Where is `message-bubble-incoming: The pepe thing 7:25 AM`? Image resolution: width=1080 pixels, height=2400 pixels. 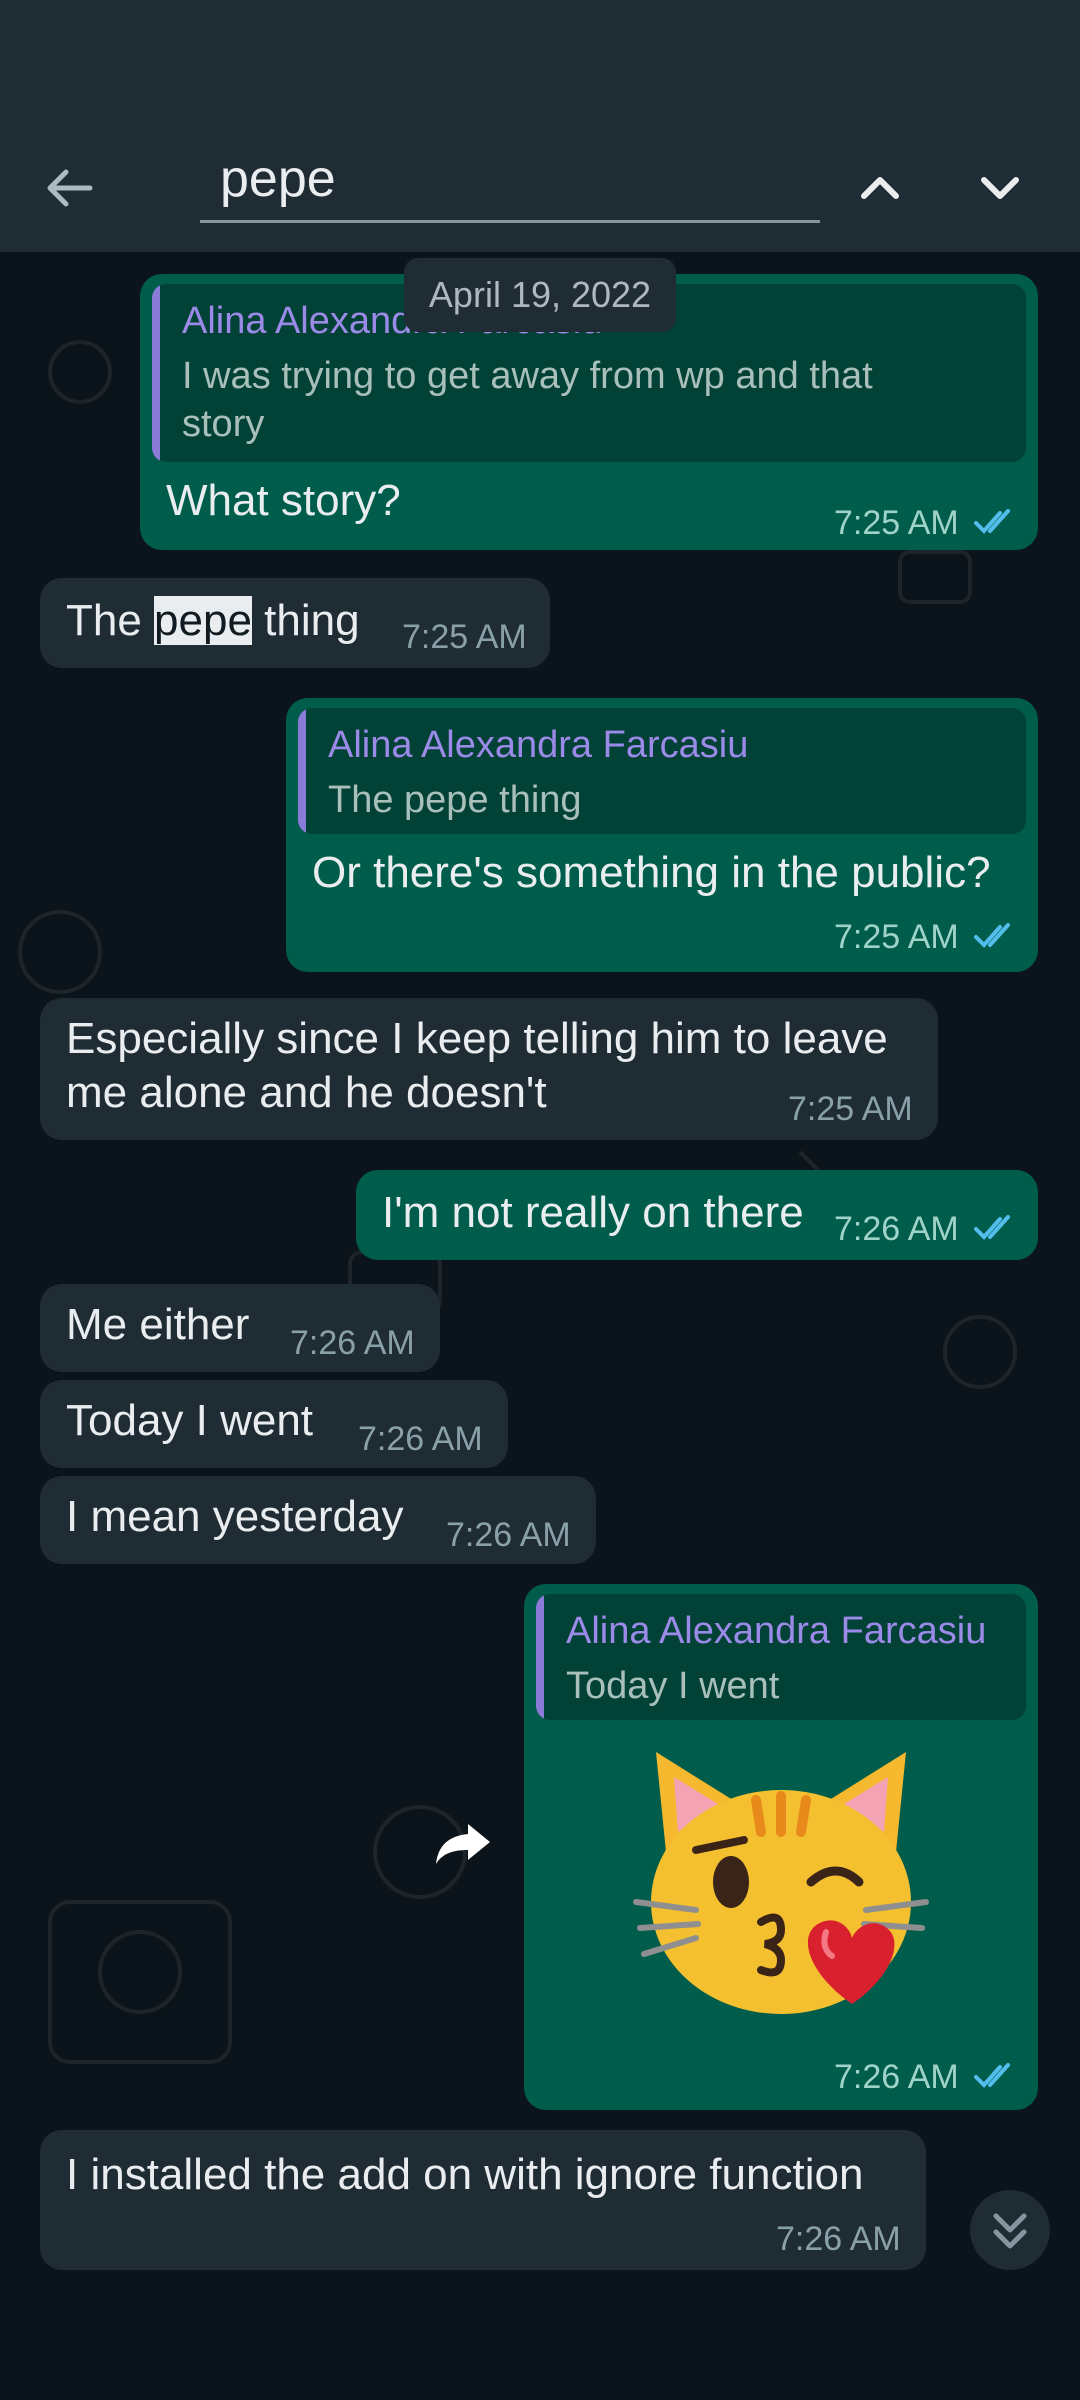
message-bubble-incoming: The pepe thing 7:25 AM is located at coordinates (295, 623).